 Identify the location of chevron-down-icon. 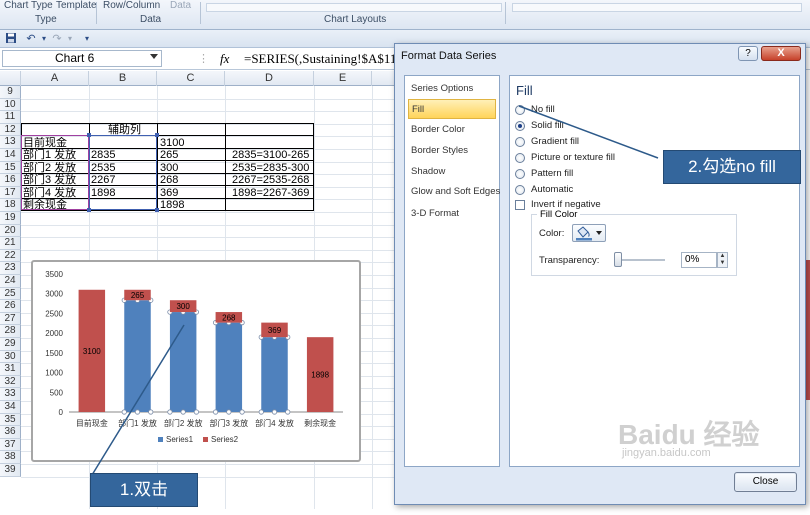
(154, 56).